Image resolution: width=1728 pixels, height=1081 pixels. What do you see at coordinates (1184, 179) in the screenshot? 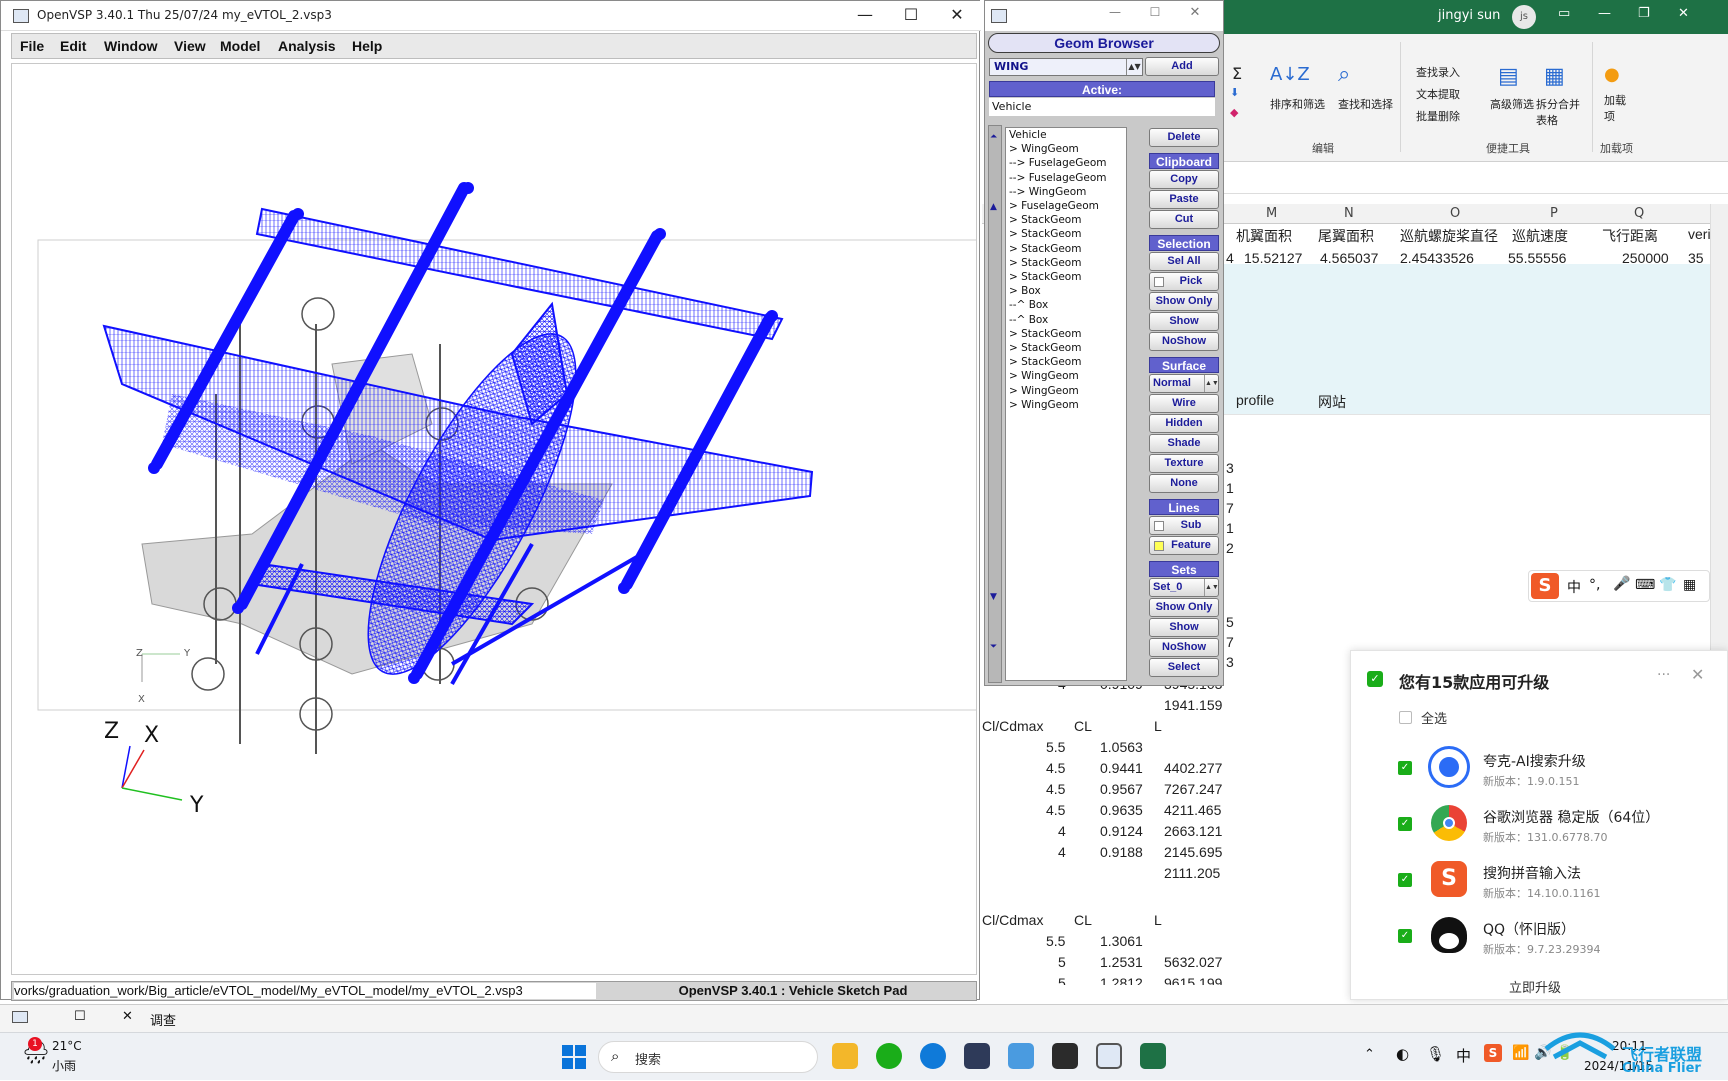
I see `copy-button: Copy` at bounding box center [1184, 179].